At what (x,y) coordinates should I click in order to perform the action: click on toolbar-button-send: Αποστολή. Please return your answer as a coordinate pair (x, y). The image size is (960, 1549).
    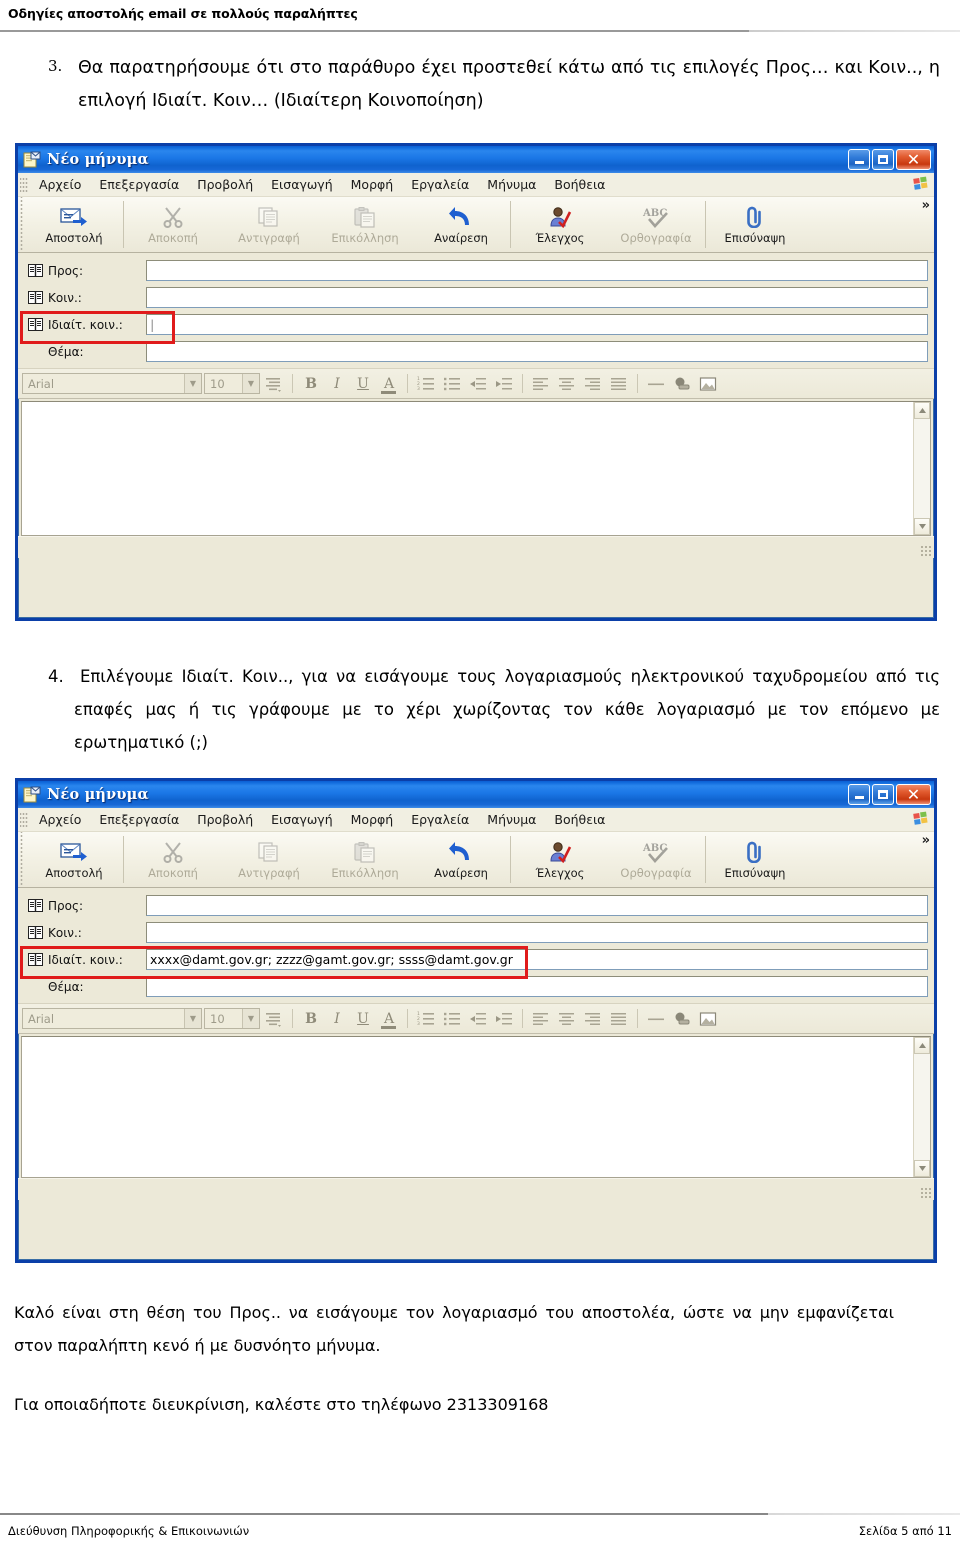
    Looking at the image, I should click on (74, 859).